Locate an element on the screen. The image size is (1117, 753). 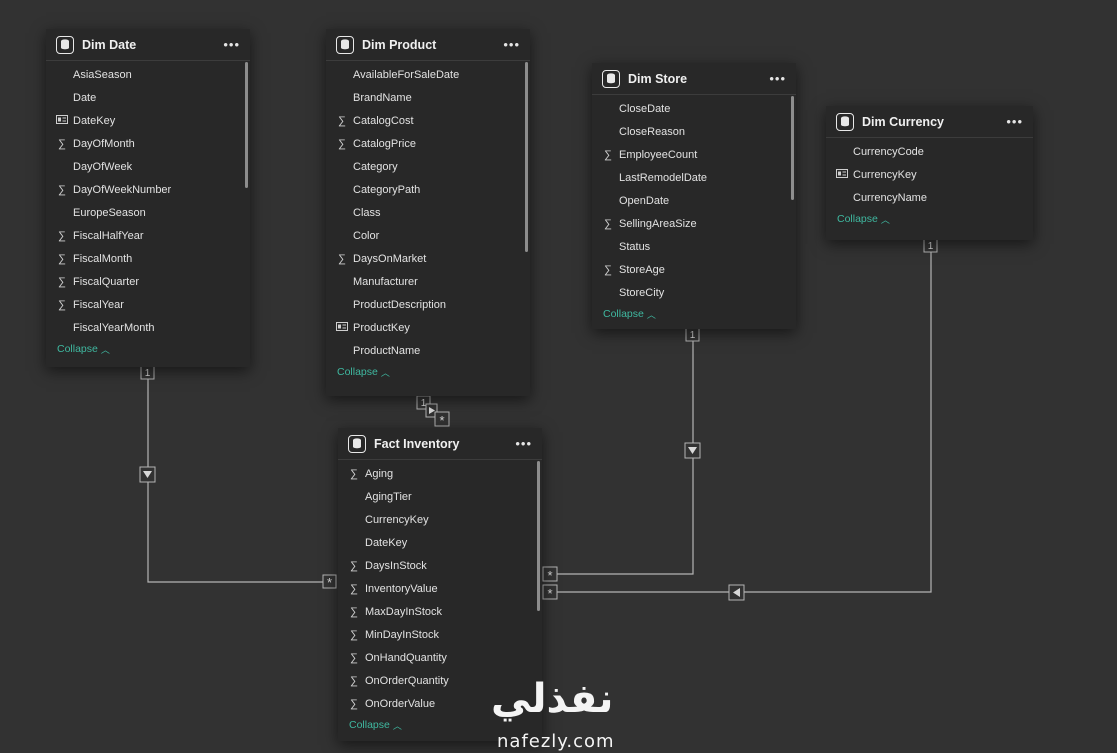
field-row: Status is located at coordinates (694, 246).